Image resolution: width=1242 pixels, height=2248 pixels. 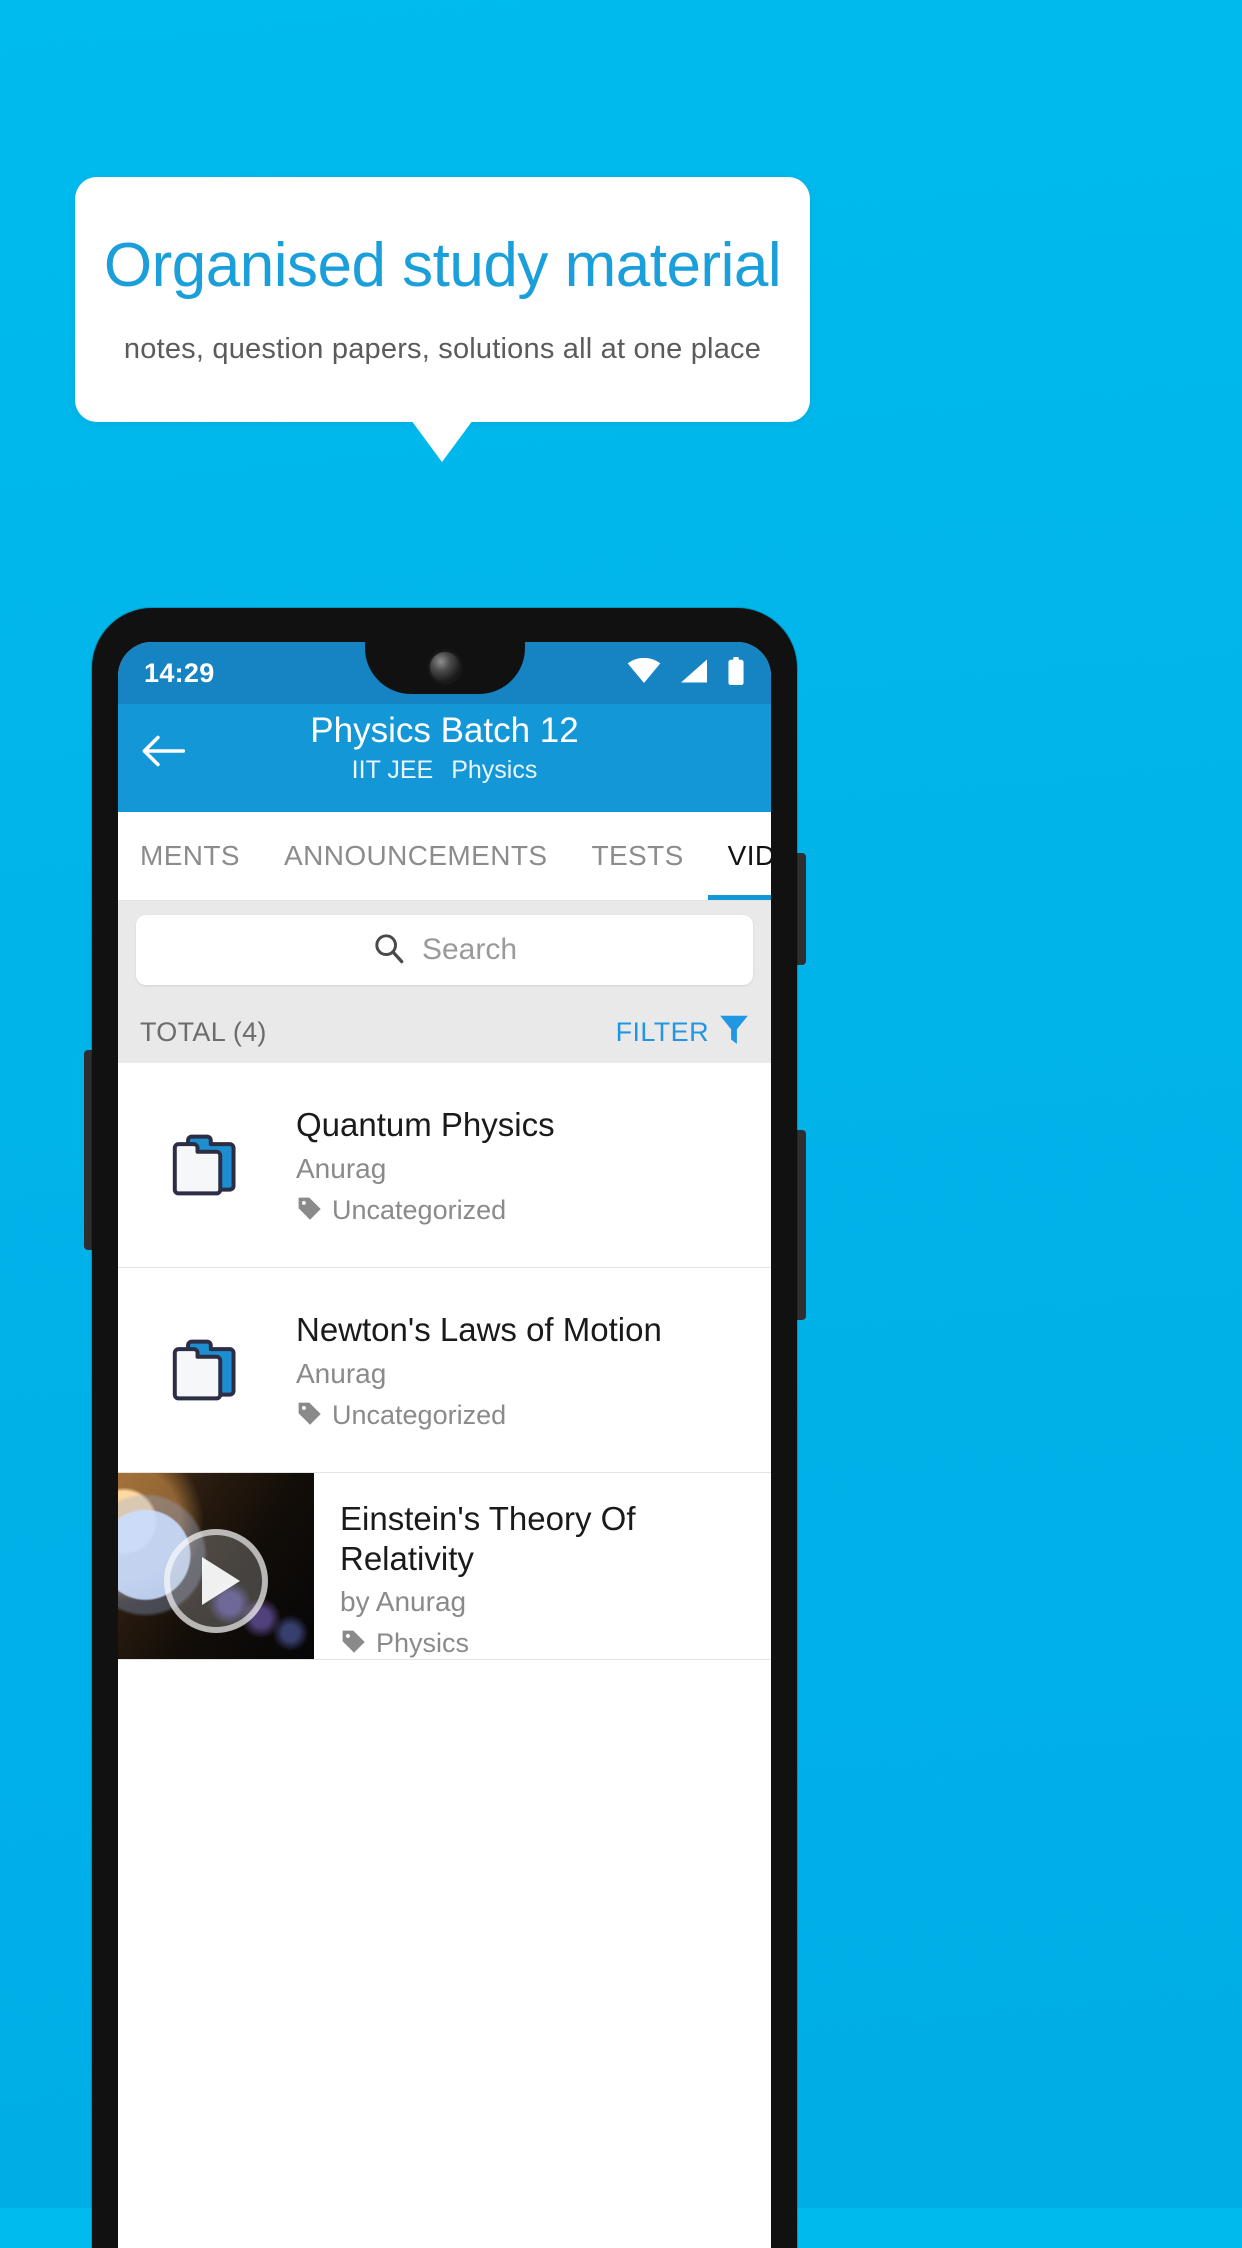 I want to click on video-thumbnail, so click(x=216, y=1566).